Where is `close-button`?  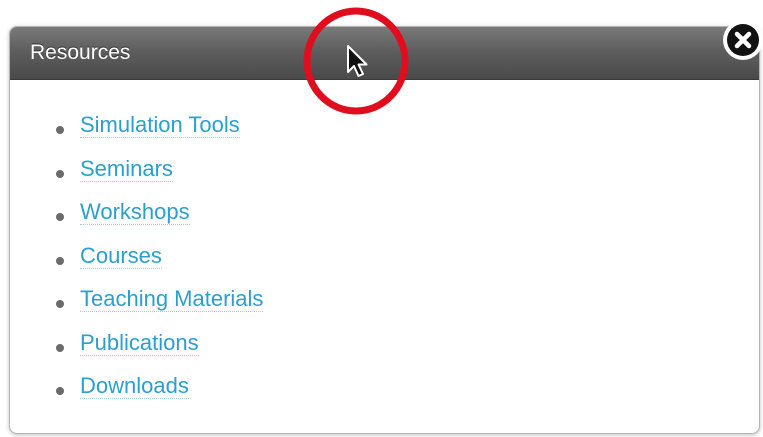 close-button is located at coordinates (743, 40).